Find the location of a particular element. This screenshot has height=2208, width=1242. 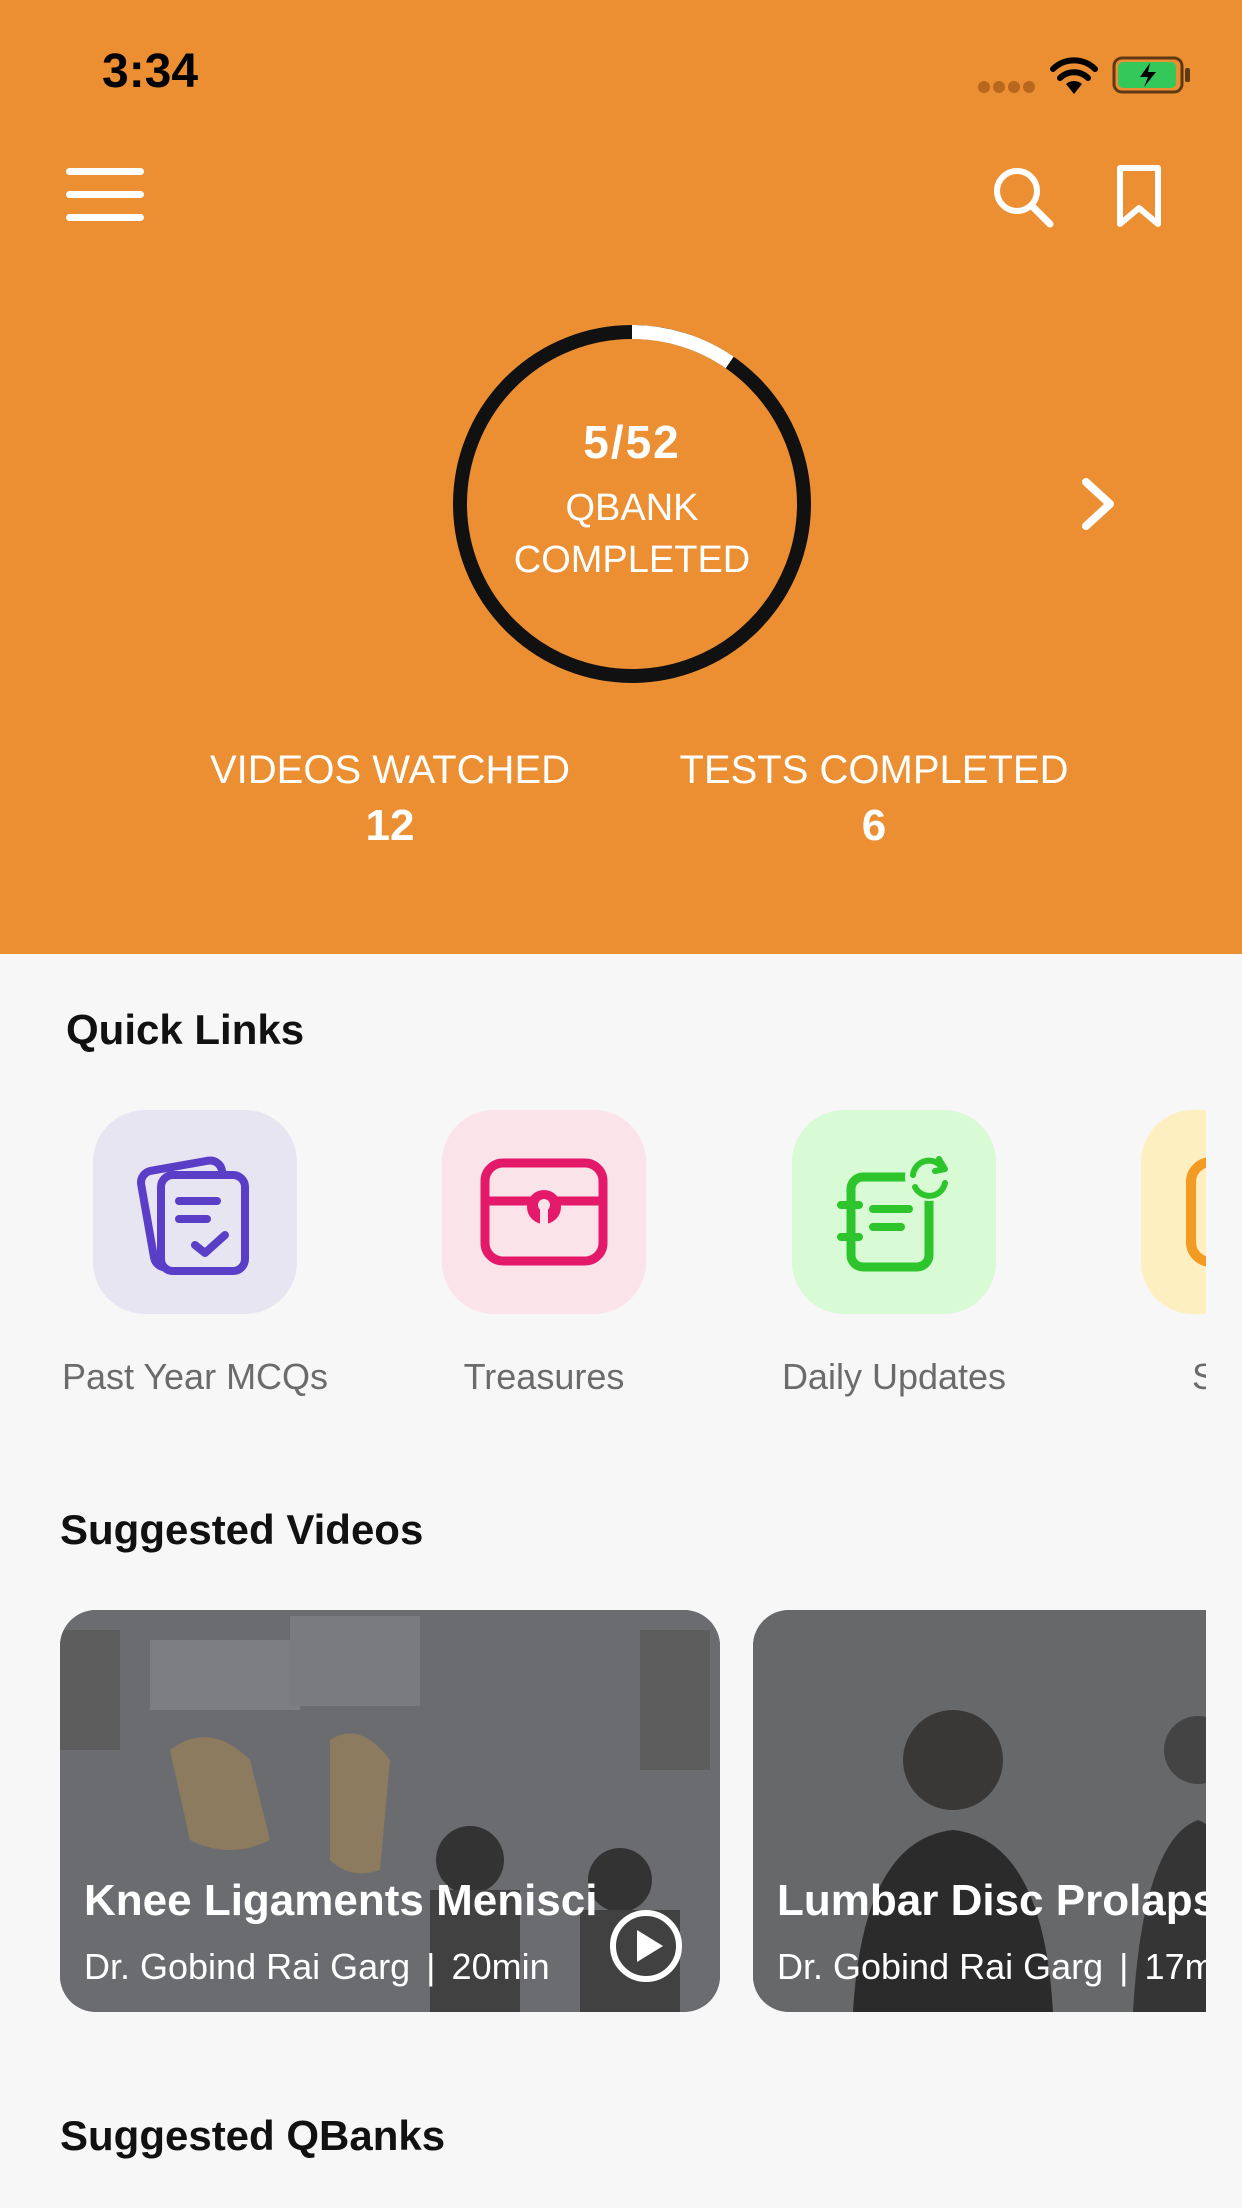

quick-link-past-year-mcqs: Past Year MCQs is located at coordinates (195, 1254).